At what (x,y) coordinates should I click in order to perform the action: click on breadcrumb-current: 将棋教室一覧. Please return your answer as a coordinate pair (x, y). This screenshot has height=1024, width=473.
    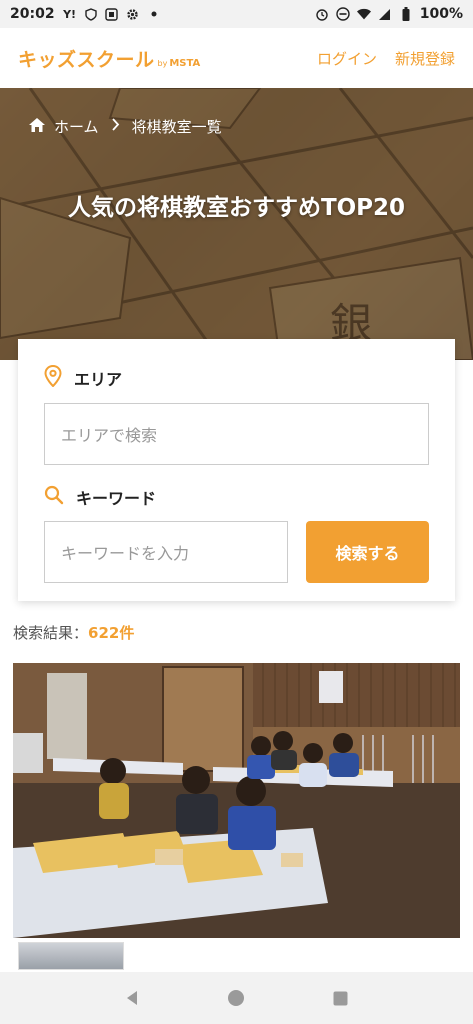
    Looking at the image, I should click on (176, 127).